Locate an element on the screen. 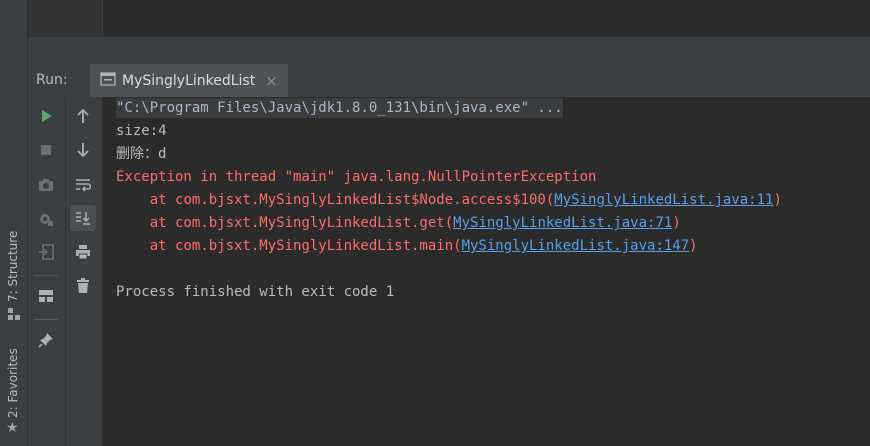  trash-icon is located at coordinates (83, 285).